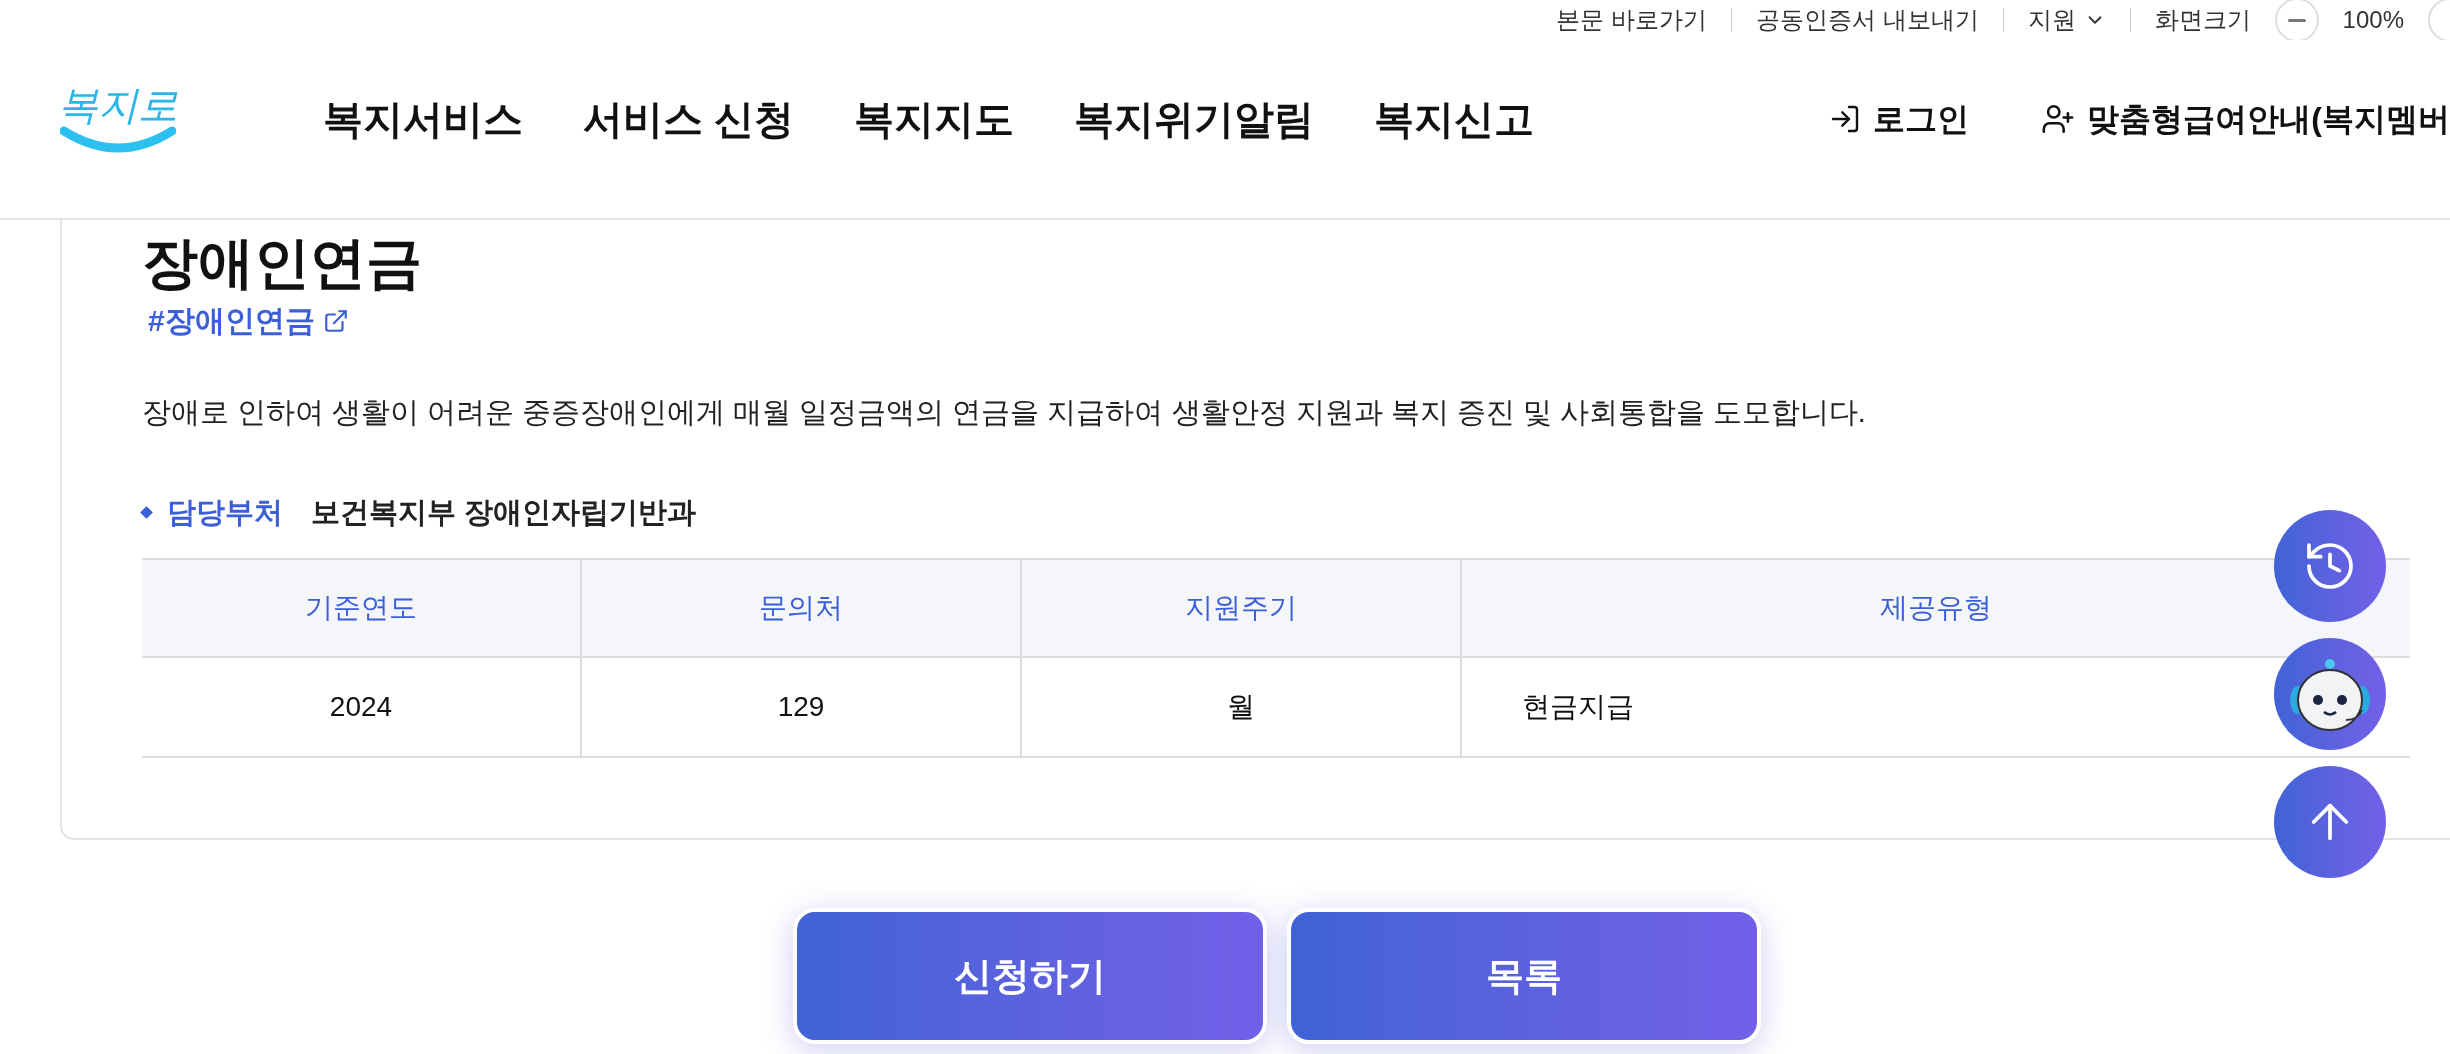 The width and height of the screenshot is (2450, 1054). I want to click on membership-link: 맞춤형급여안내(복지멤버, so click(2245, 119).